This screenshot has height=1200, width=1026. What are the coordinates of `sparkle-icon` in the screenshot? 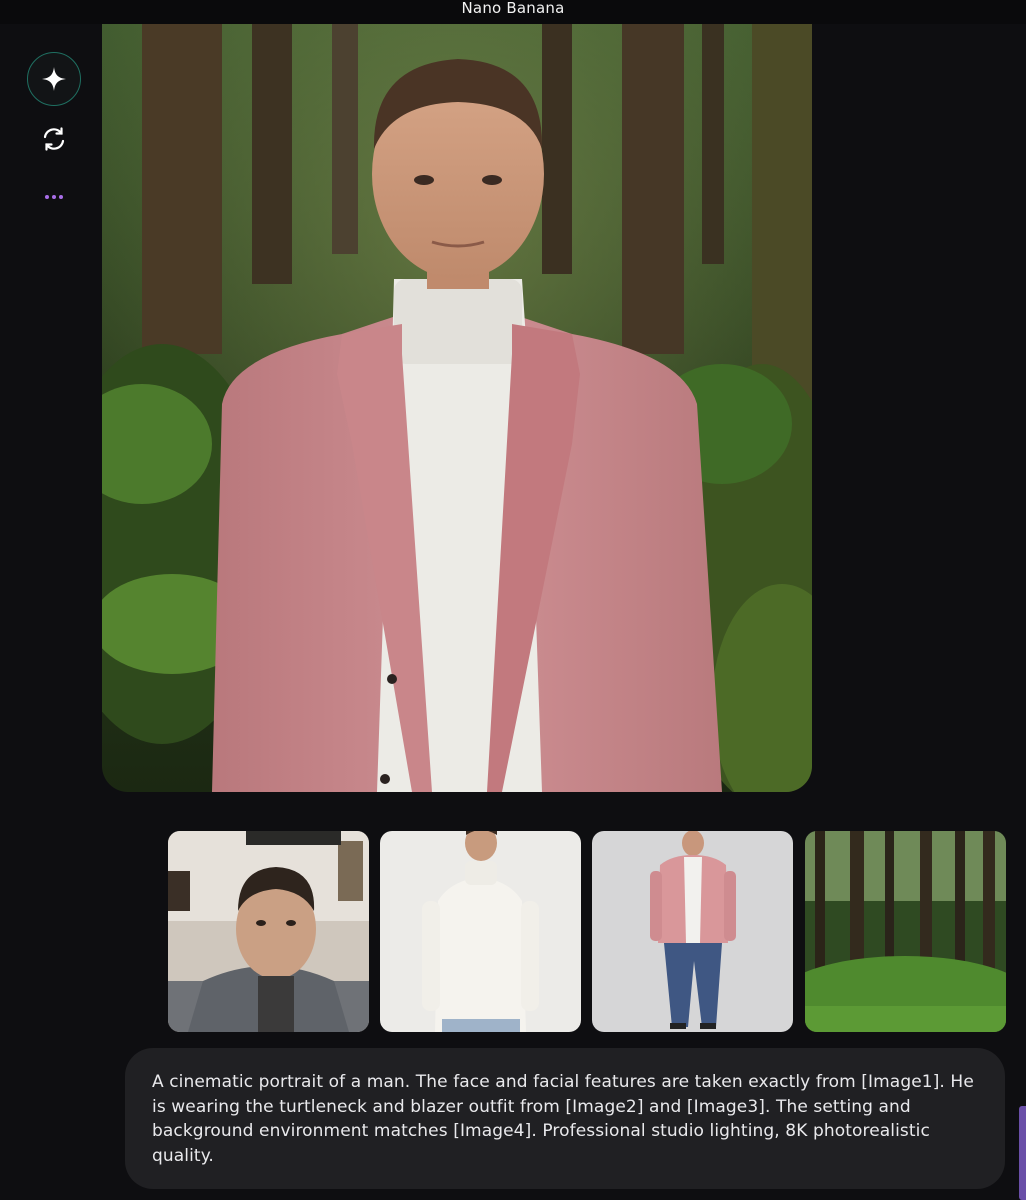 It's located at (54, 79).